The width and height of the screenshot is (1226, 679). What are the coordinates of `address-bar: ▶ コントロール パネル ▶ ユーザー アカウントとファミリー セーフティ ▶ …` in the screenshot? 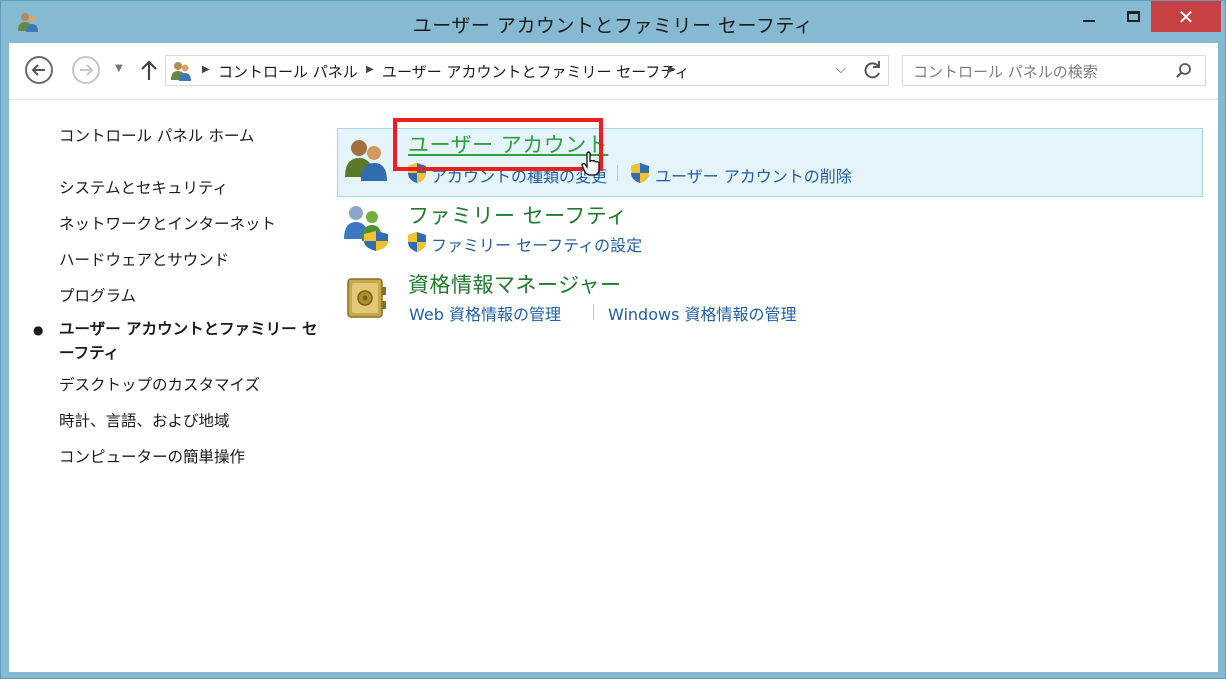 It's located at (527, 70).